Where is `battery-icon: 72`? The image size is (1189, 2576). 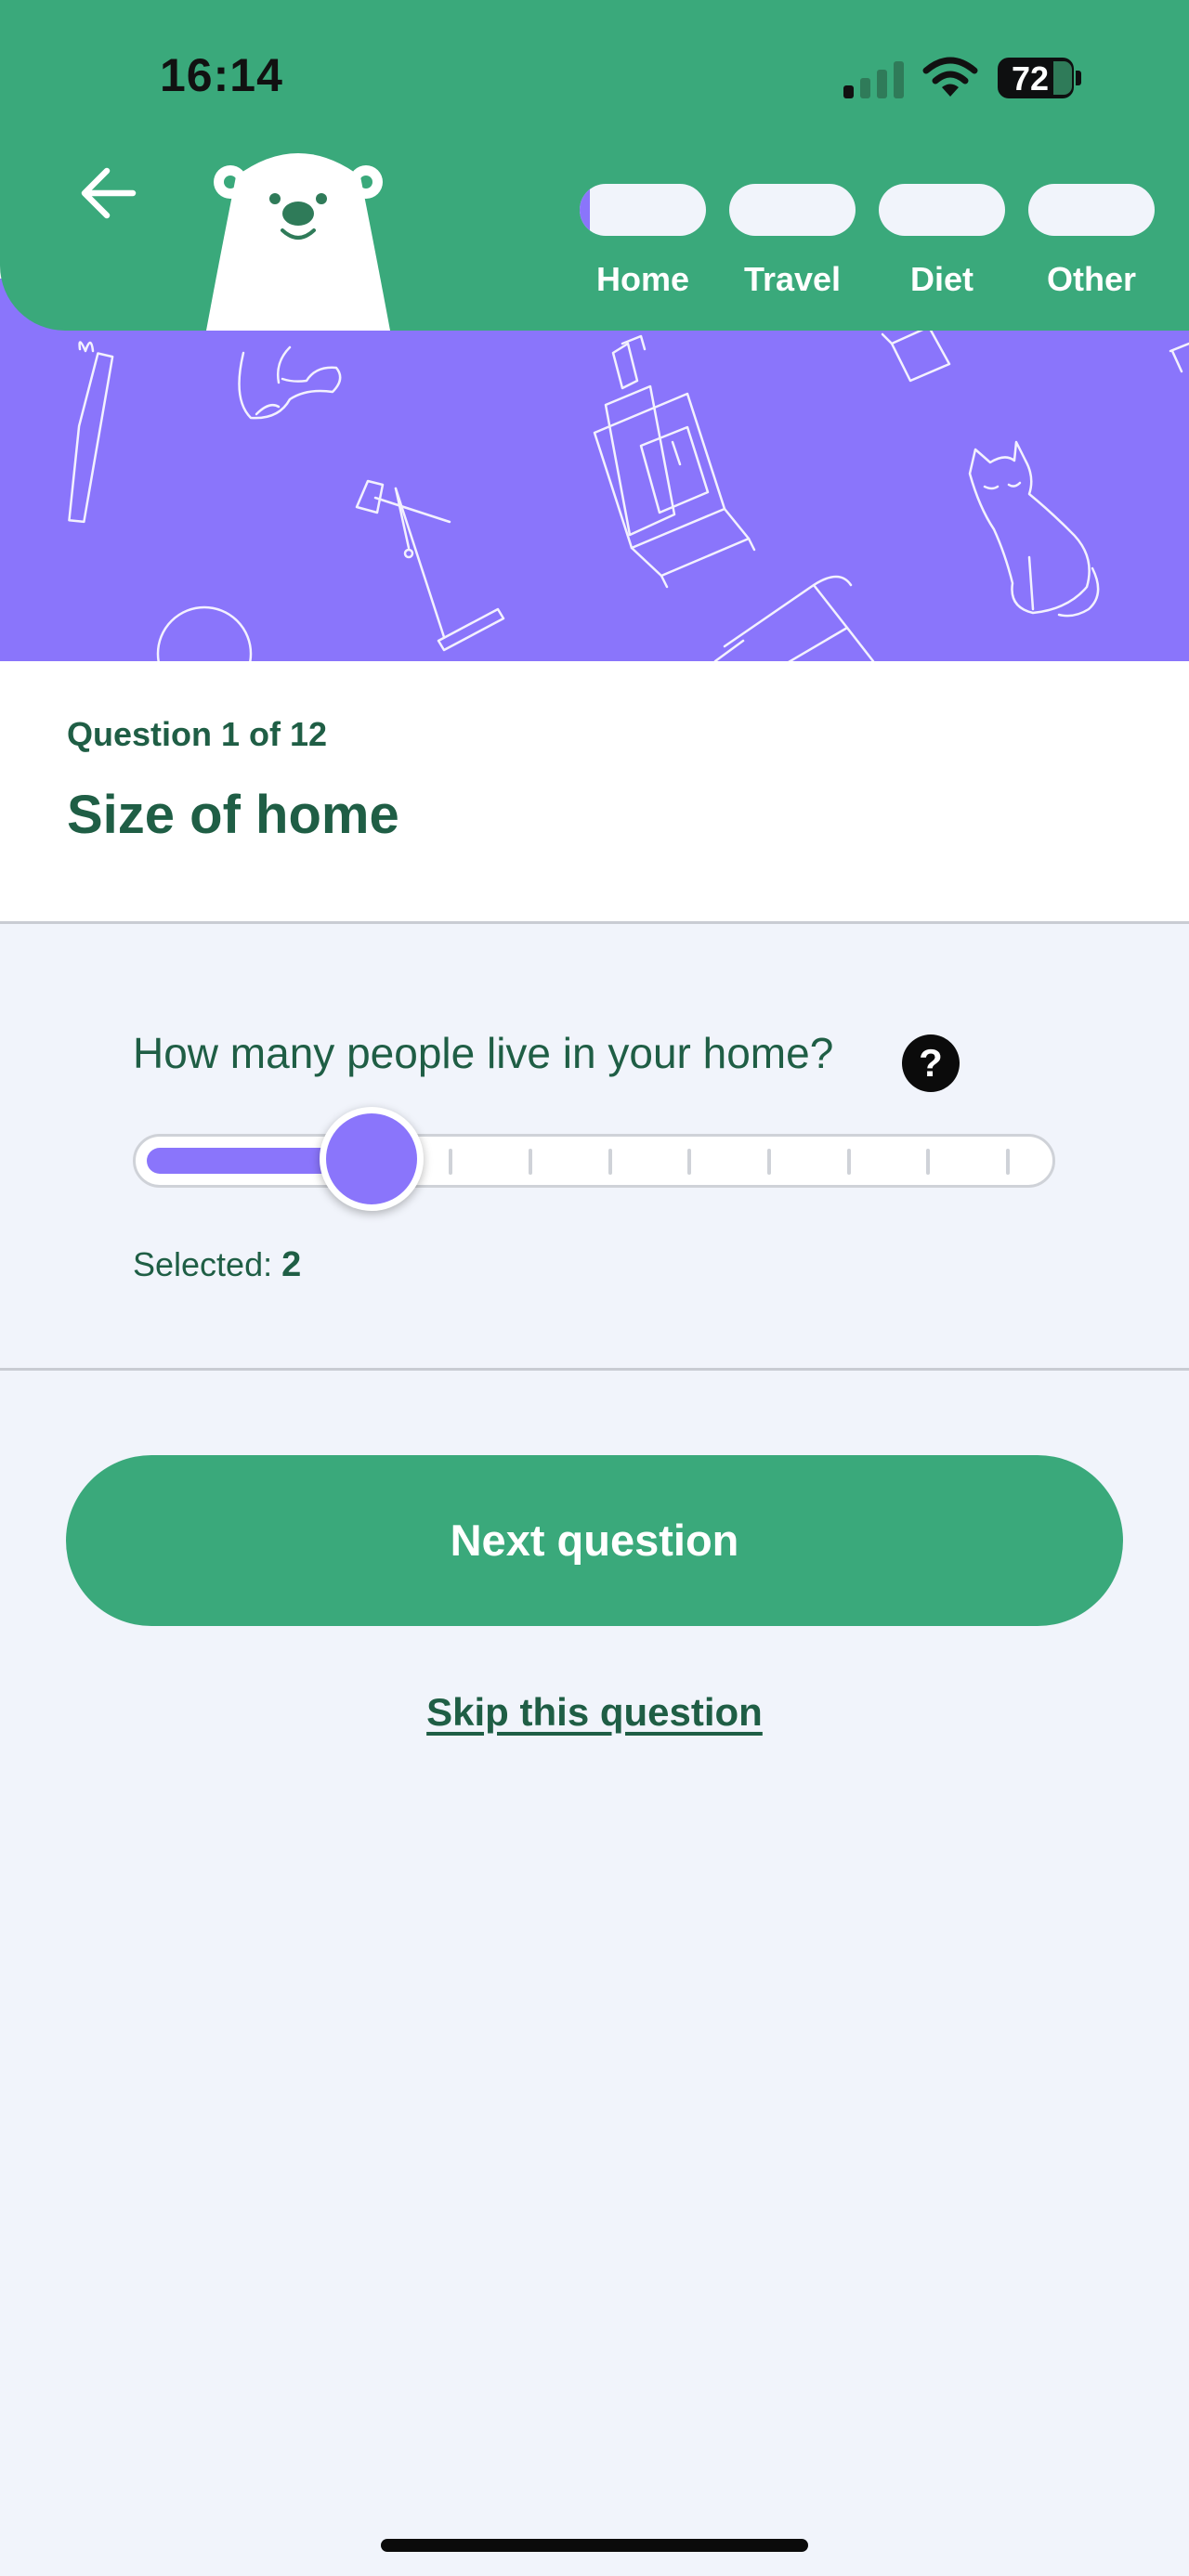 battery-icon: 72 is located at coordinates (1036, 78).